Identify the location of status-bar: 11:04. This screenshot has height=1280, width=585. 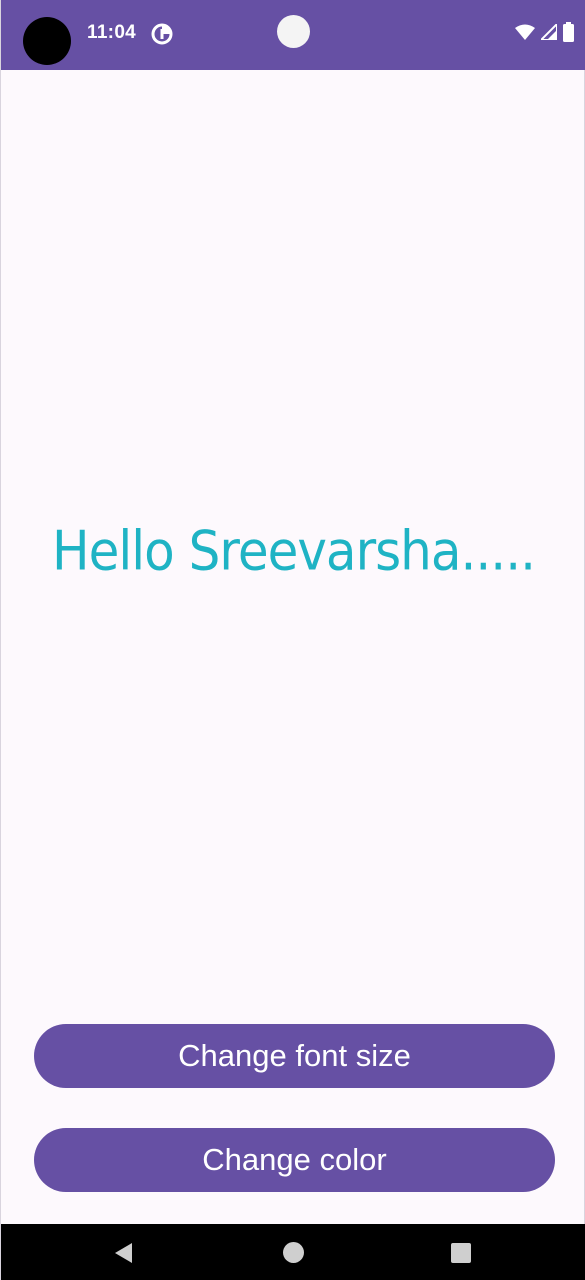
(293, 35).